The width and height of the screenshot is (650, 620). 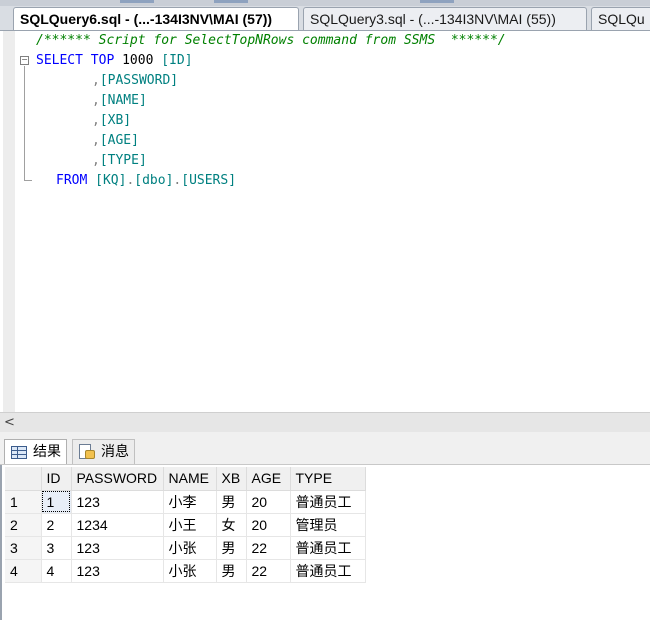 I want to click on column-identifier: [TYPE], so click(x=123, y=160).